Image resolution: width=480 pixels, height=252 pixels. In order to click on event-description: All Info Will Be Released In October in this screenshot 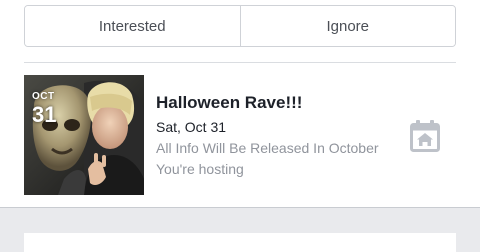, I will do `click(267, 148)`.